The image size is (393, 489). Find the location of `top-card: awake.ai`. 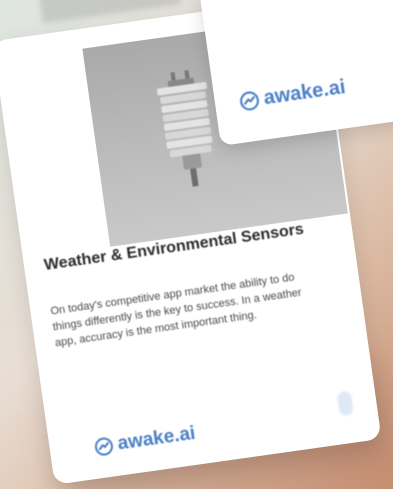

top-card: awake.ai is located at coordinates (295, 73).